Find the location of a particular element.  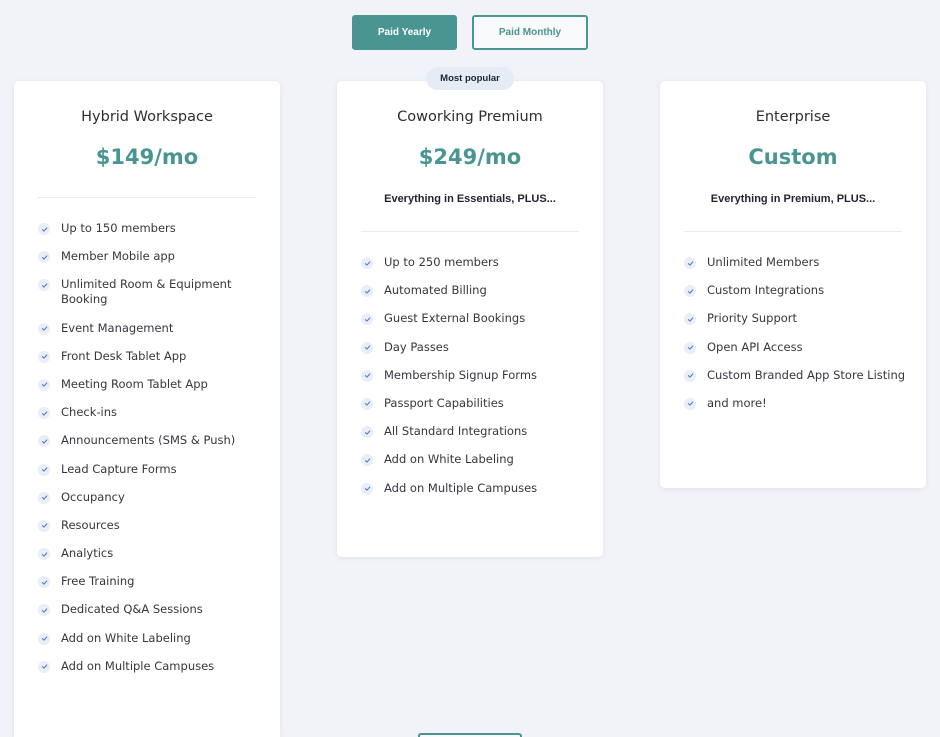

feature-label: Custom Integrations is located at coordinates (766, 290).